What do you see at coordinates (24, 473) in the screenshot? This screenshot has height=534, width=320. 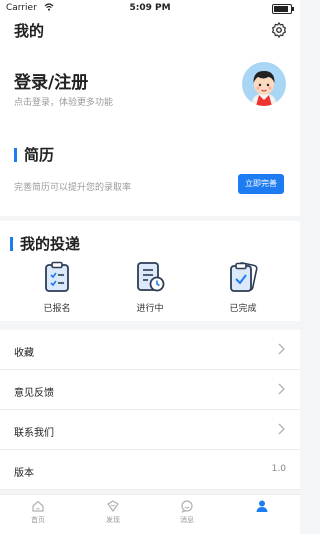 I see `menu-item-label: 版本` at bounding box center [24, 473].